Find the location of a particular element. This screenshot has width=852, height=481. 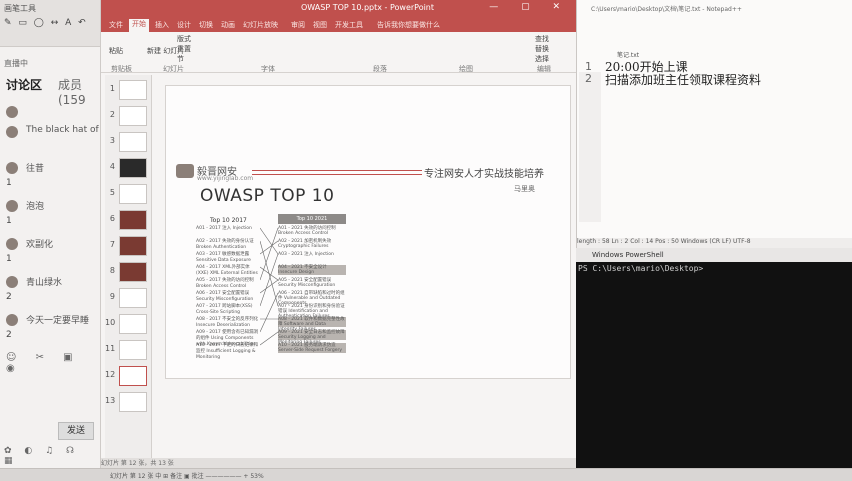

reset-button: 重置 is located at coordinates (184, 49).